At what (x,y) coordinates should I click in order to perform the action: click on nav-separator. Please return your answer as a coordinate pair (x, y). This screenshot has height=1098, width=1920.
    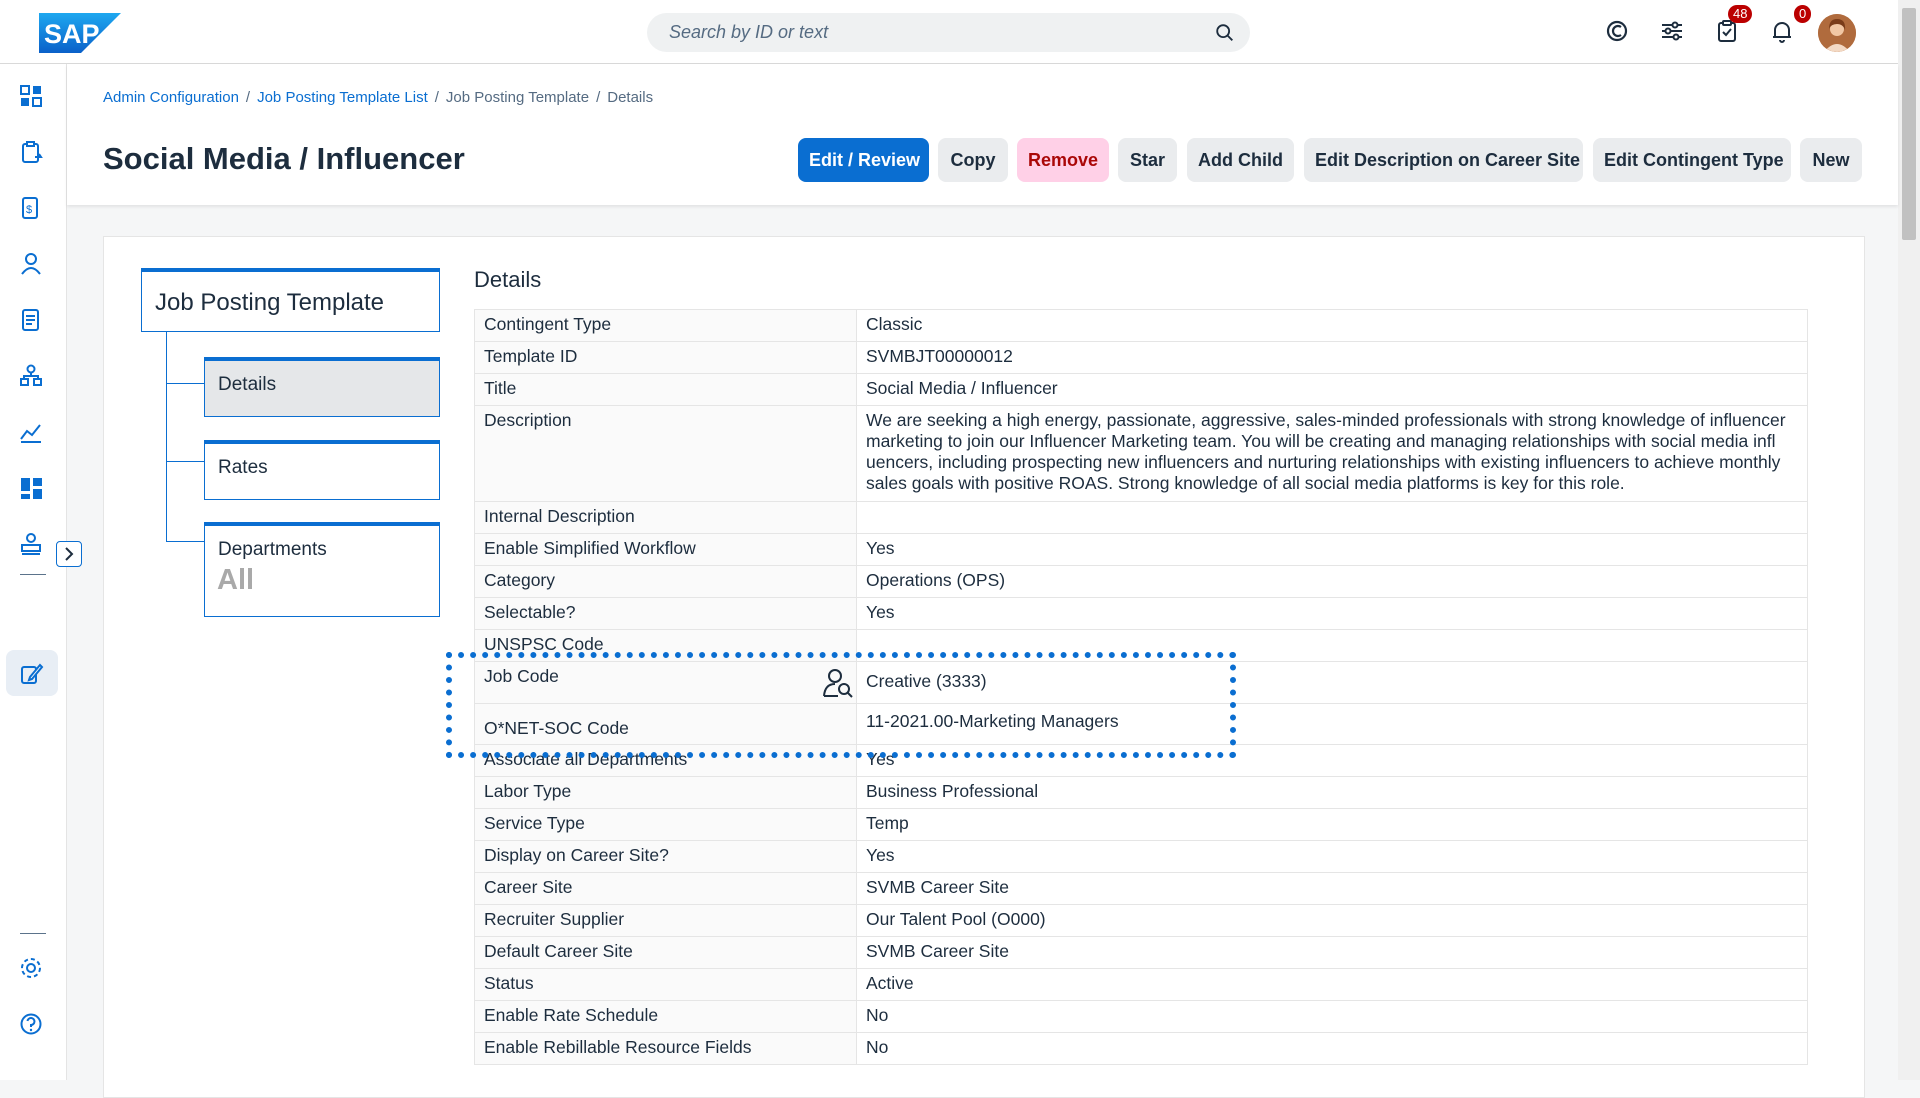
    Looking at the image, I should click on (33, 574).